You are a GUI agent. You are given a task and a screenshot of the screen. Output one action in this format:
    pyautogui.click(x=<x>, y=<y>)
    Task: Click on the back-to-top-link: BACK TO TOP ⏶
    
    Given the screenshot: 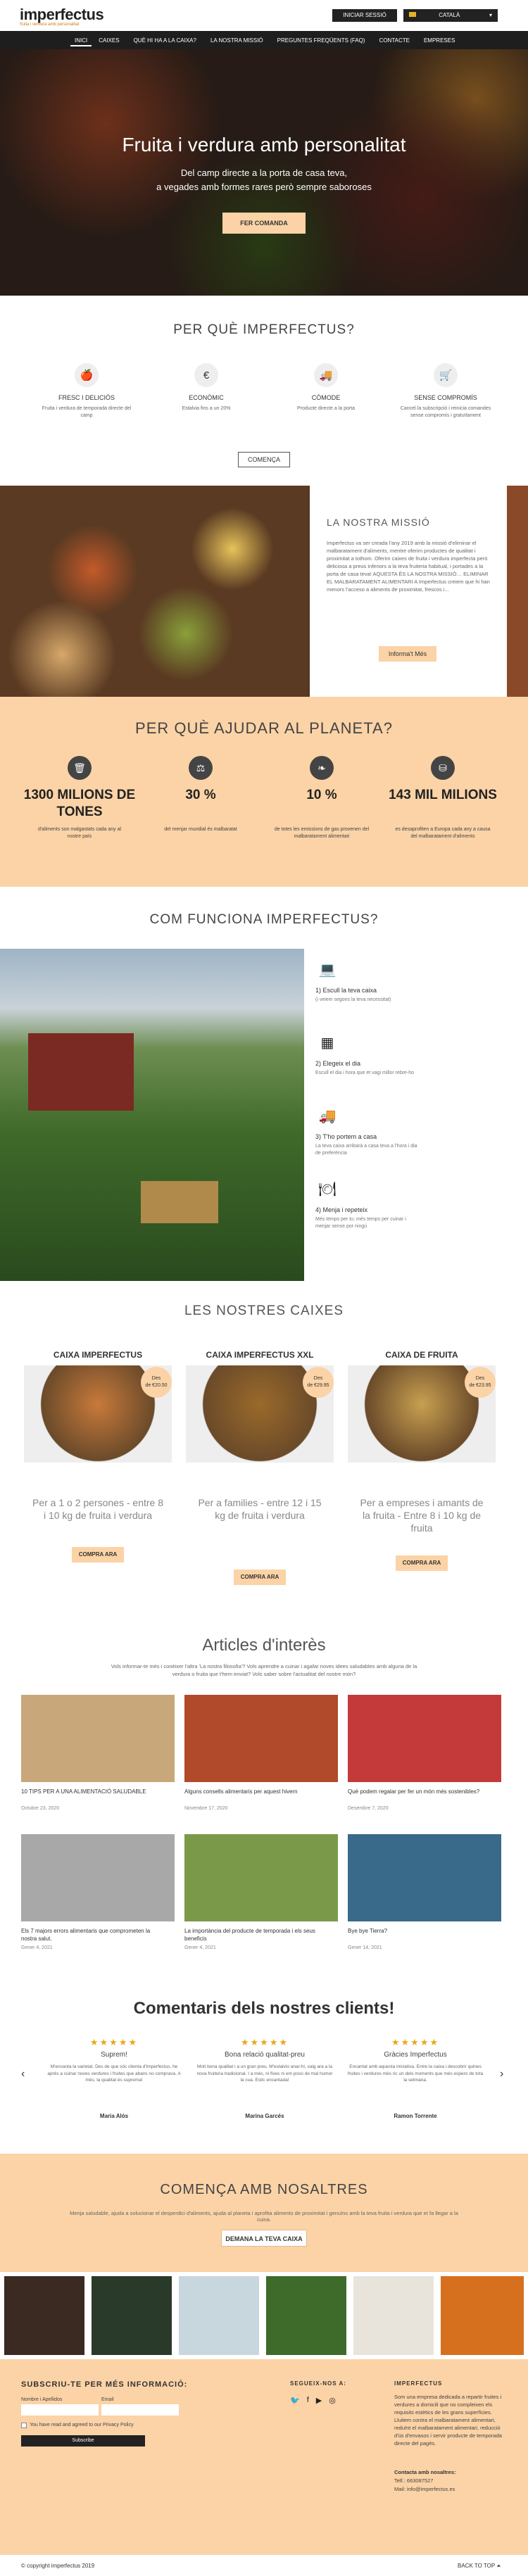 What is the action you would take?
    pyautogui.click(x=479, y=2566)
    